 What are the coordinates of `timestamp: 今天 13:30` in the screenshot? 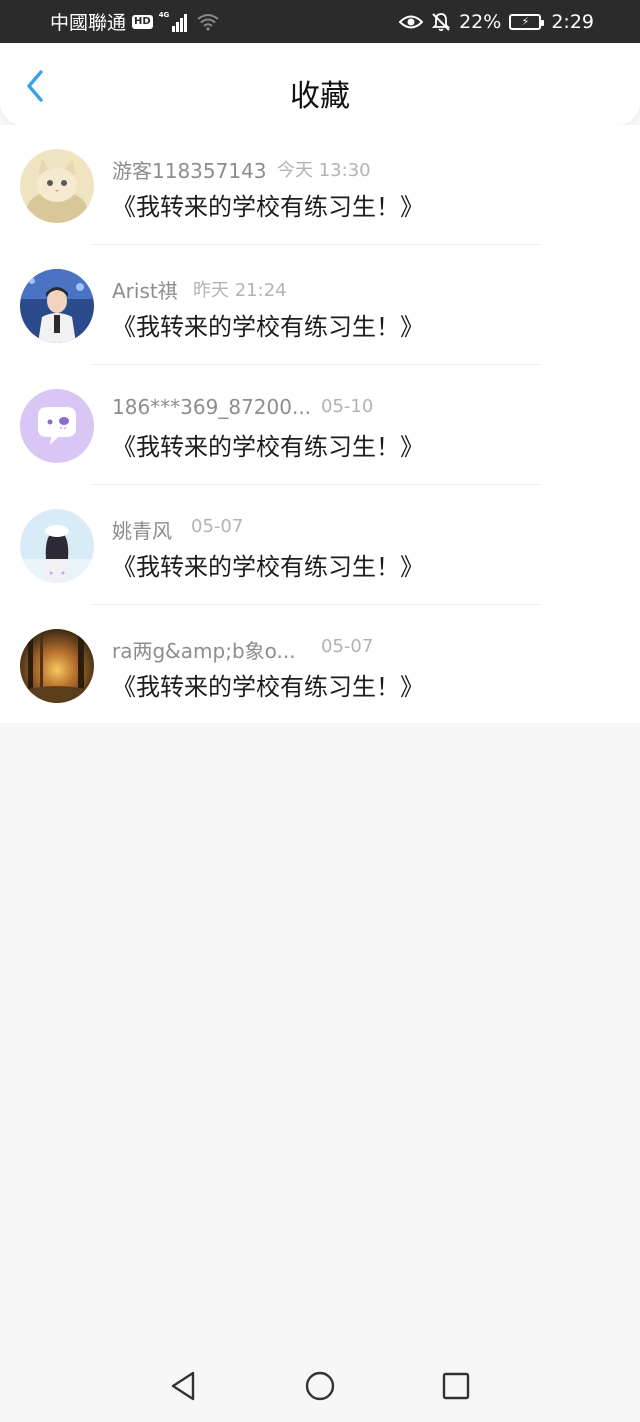 It's located at (324, 170).